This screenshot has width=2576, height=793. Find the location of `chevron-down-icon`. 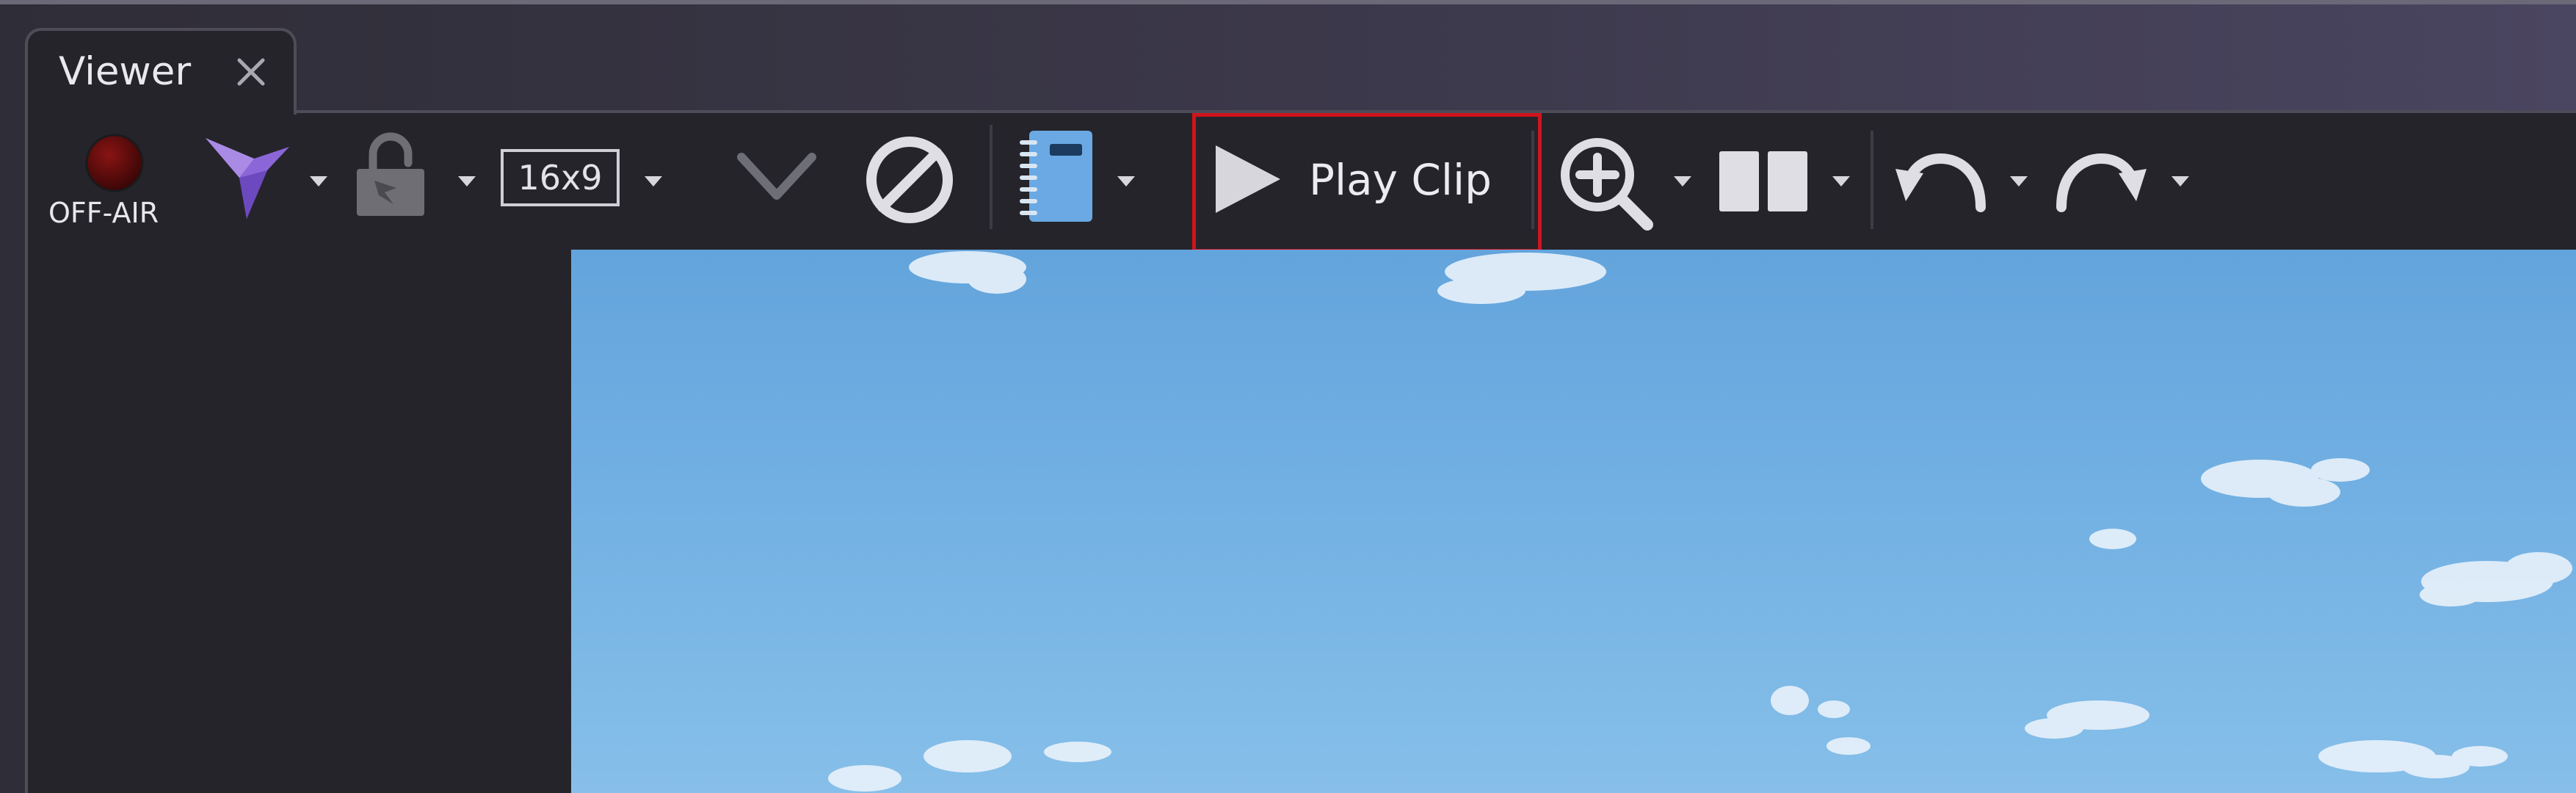

chevron-down-icon is located at coordinates (777, 177).